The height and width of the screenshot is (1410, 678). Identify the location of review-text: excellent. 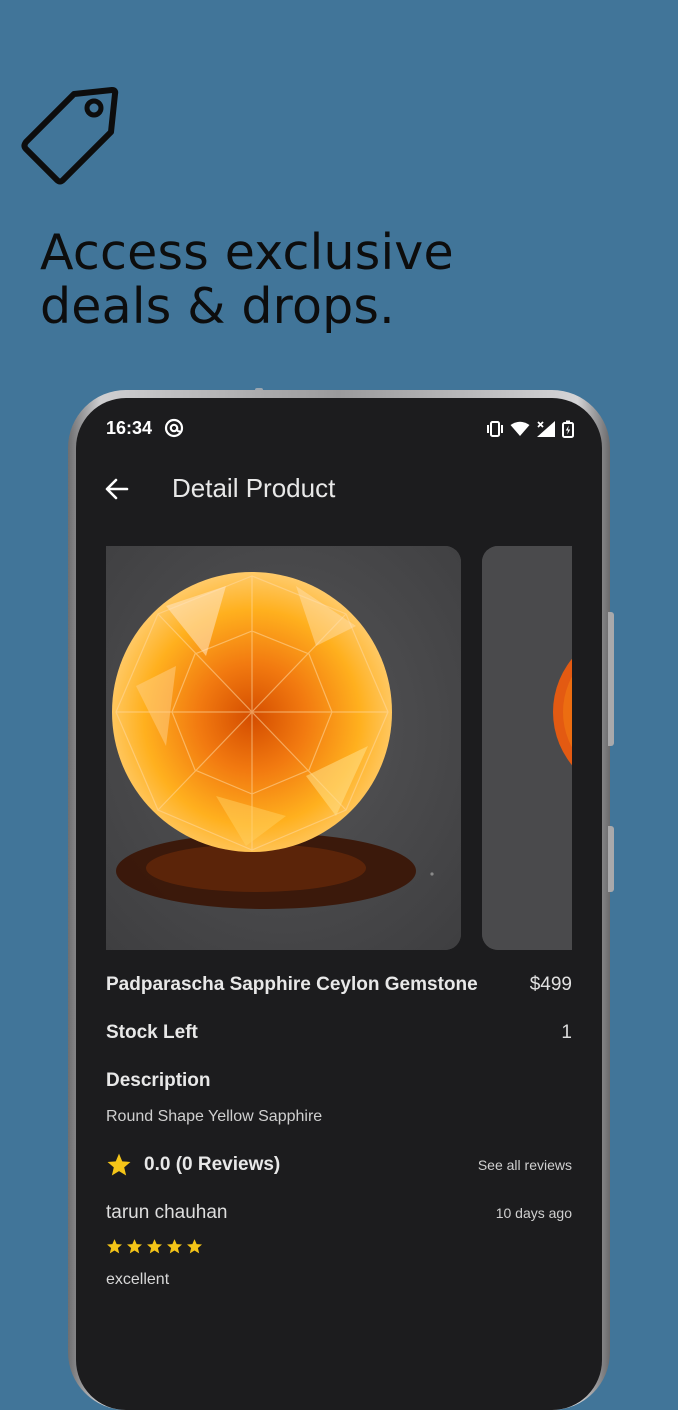
(138, 1279).